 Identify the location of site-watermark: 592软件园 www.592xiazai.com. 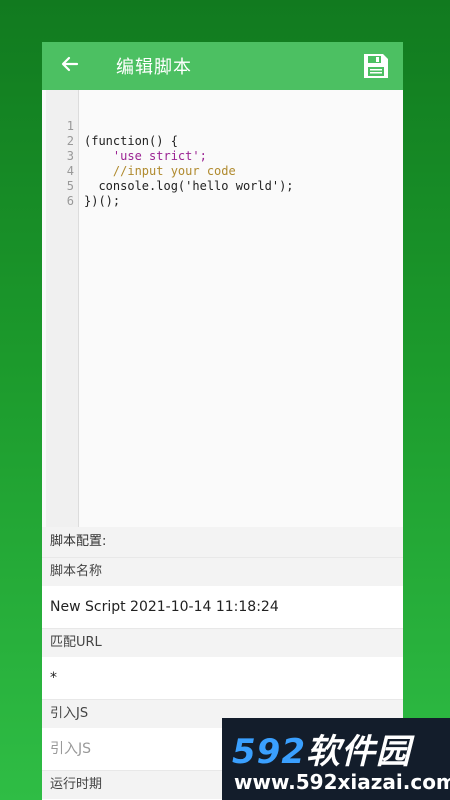
(336, 759).